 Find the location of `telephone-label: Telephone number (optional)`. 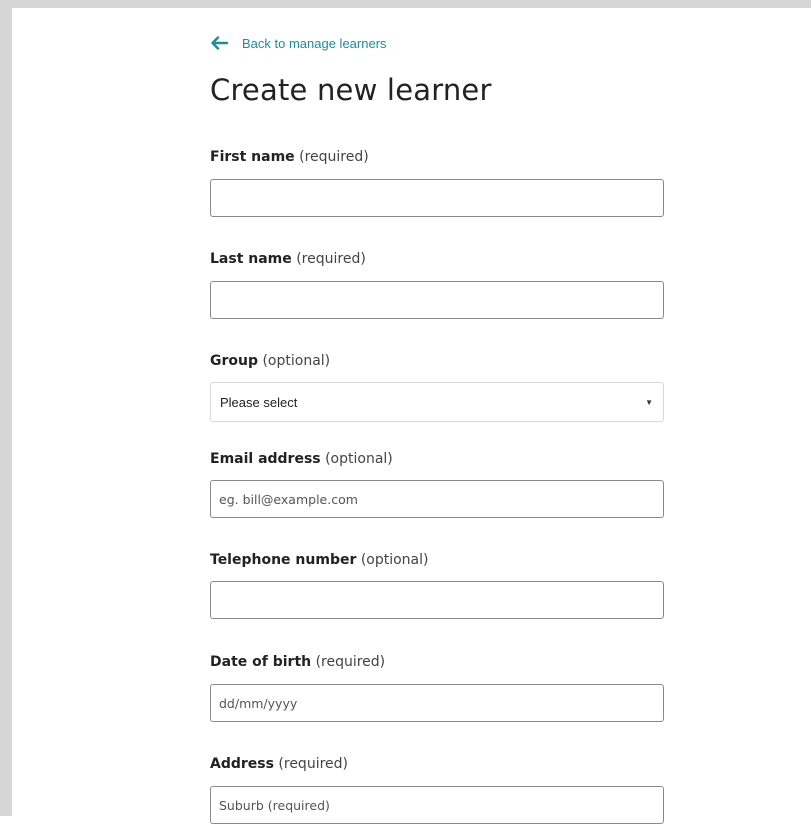

telephone-label: Telephone number (optional) is located at coordinates (319, 560).